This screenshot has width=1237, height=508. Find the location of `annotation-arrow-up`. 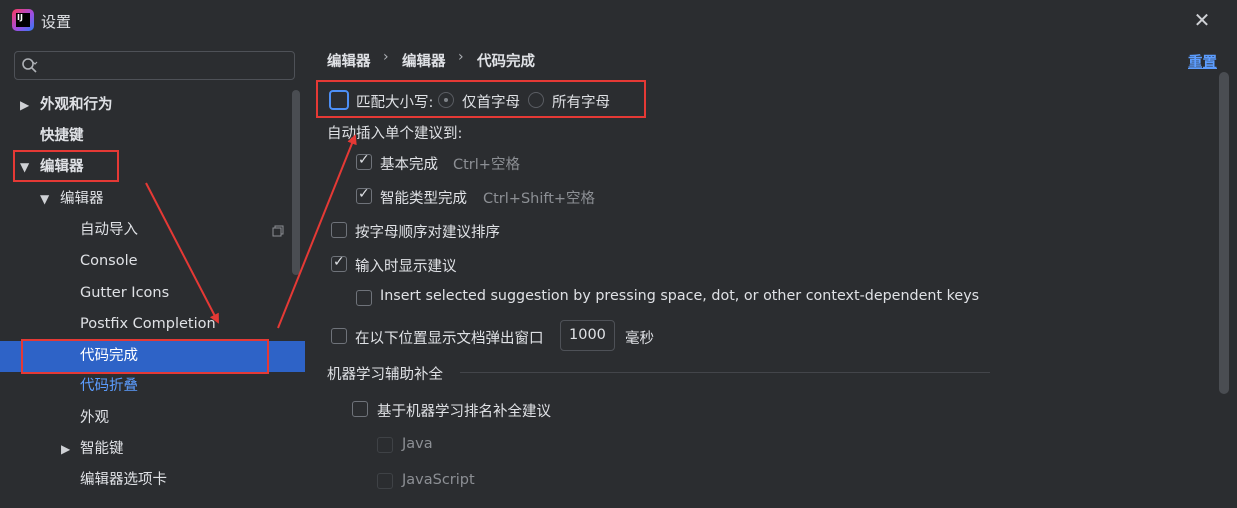

annotation-arrow-up is located at coordinates (317, 231).